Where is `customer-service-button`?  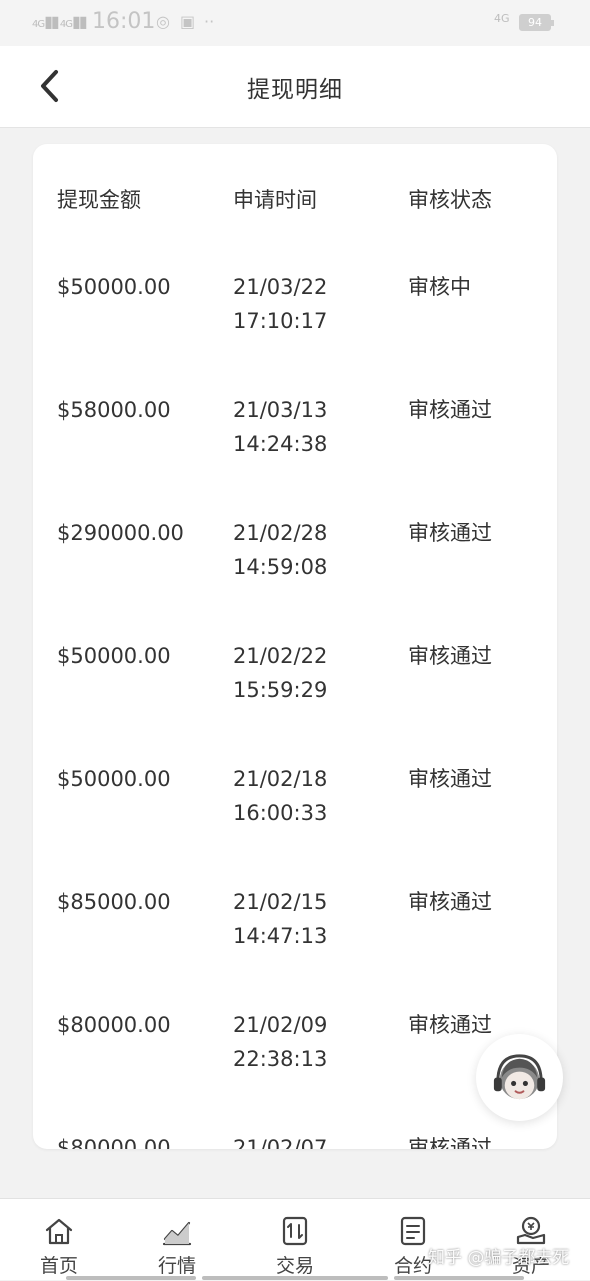 customer-service-button is located at coordinates (519, 1077).